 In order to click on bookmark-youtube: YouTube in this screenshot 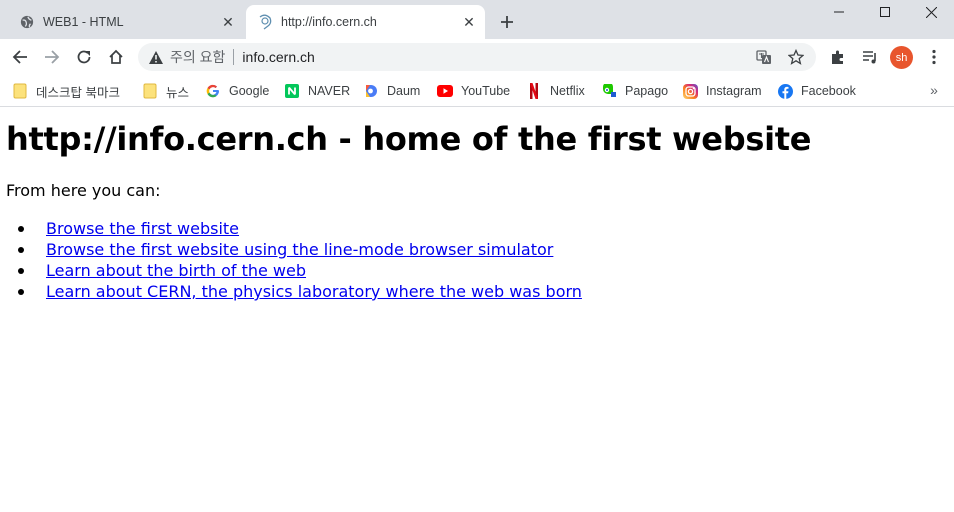, I will do `click(473, 91)`.